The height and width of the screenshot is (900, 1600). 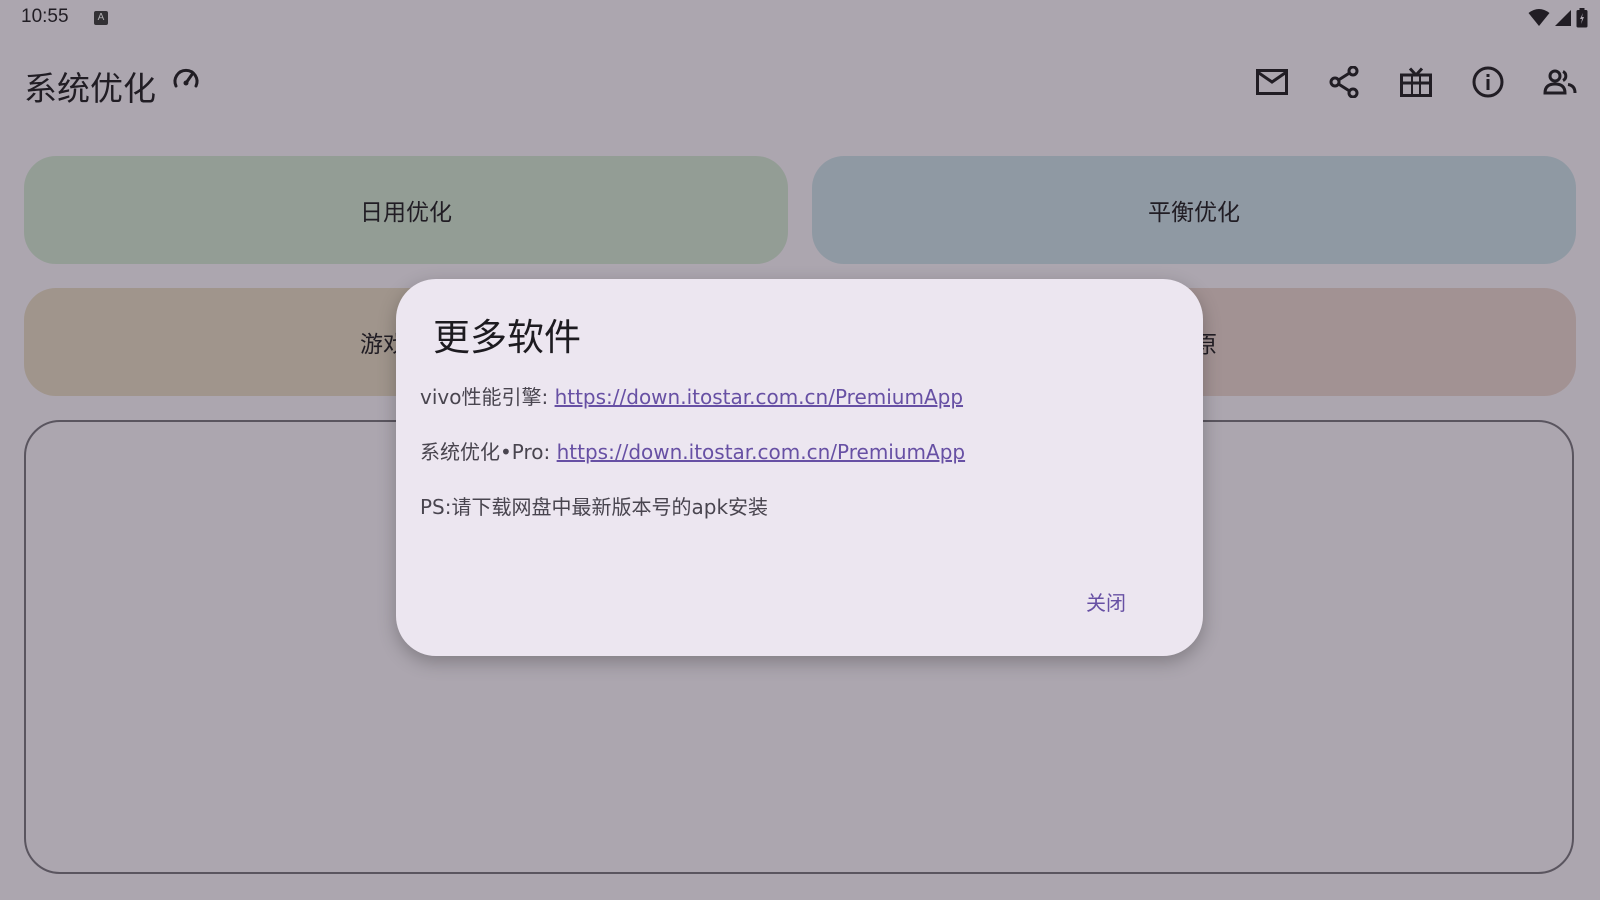 I want to click on dialog-title: 更多软件, so click(x=507, y=337).